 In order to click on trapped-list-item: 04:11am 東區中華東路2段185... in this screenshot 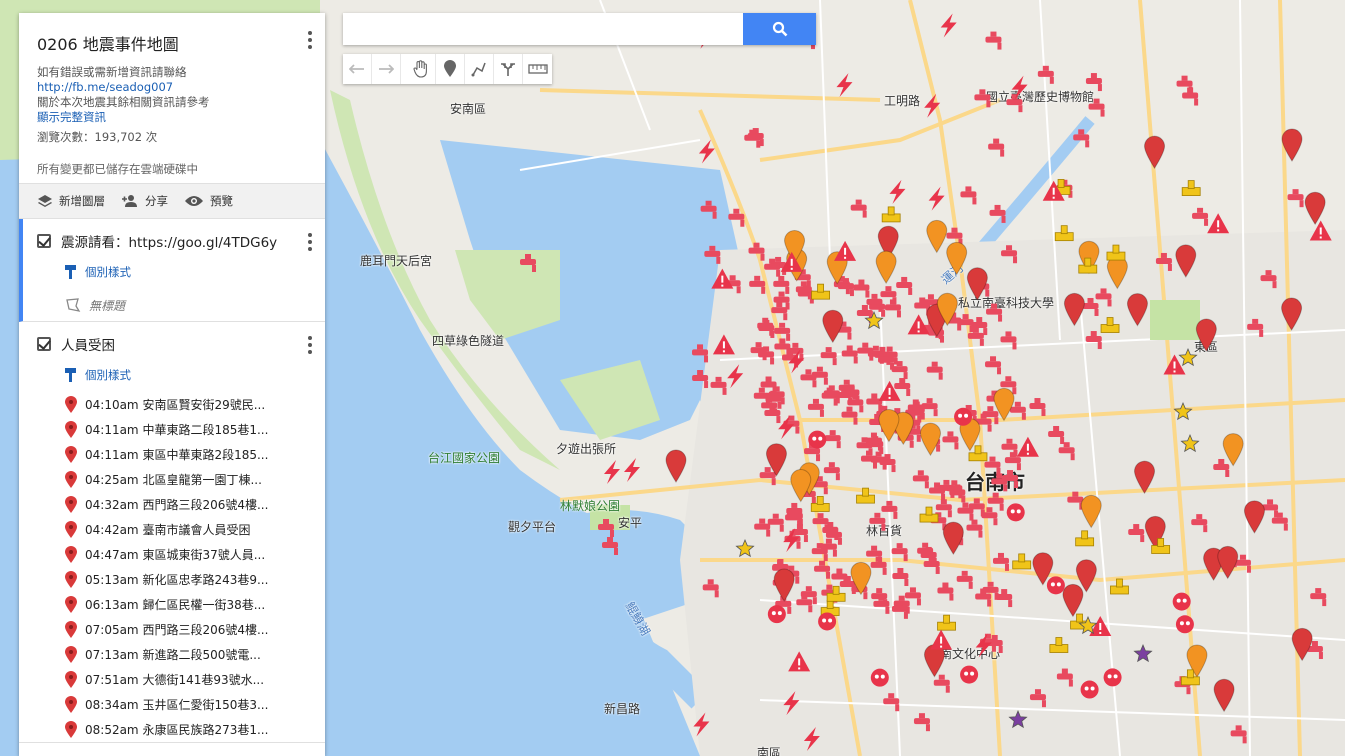, I will do `click(172, 454)`.